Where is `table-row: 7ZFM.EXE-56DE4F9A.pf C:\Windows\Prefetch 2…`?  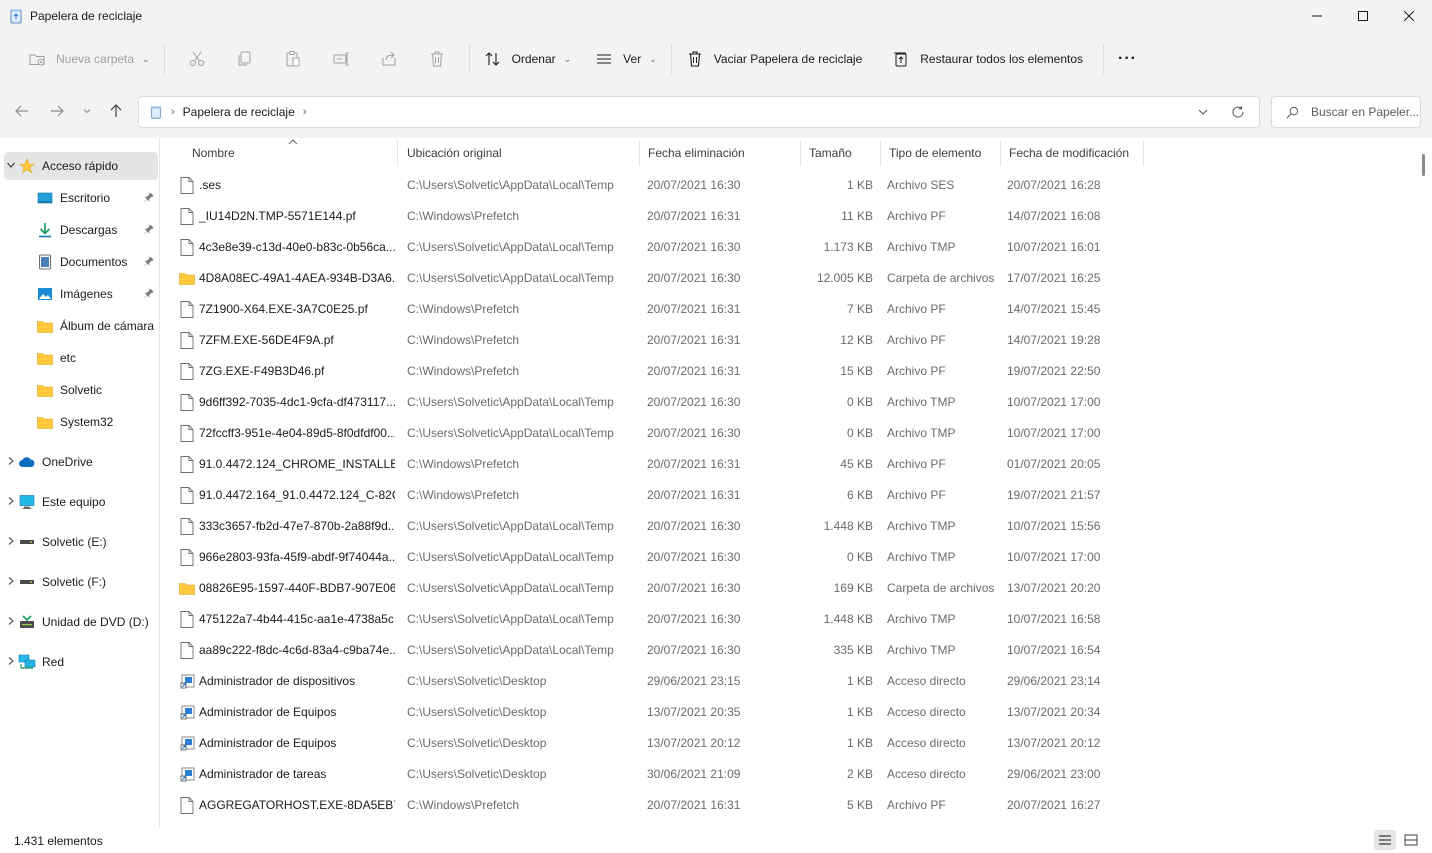 table-row: 7ZFM.EXE-56DE4F9A.pf C:\Windows\Prefetch 2… is located at coordinates (660, 340).